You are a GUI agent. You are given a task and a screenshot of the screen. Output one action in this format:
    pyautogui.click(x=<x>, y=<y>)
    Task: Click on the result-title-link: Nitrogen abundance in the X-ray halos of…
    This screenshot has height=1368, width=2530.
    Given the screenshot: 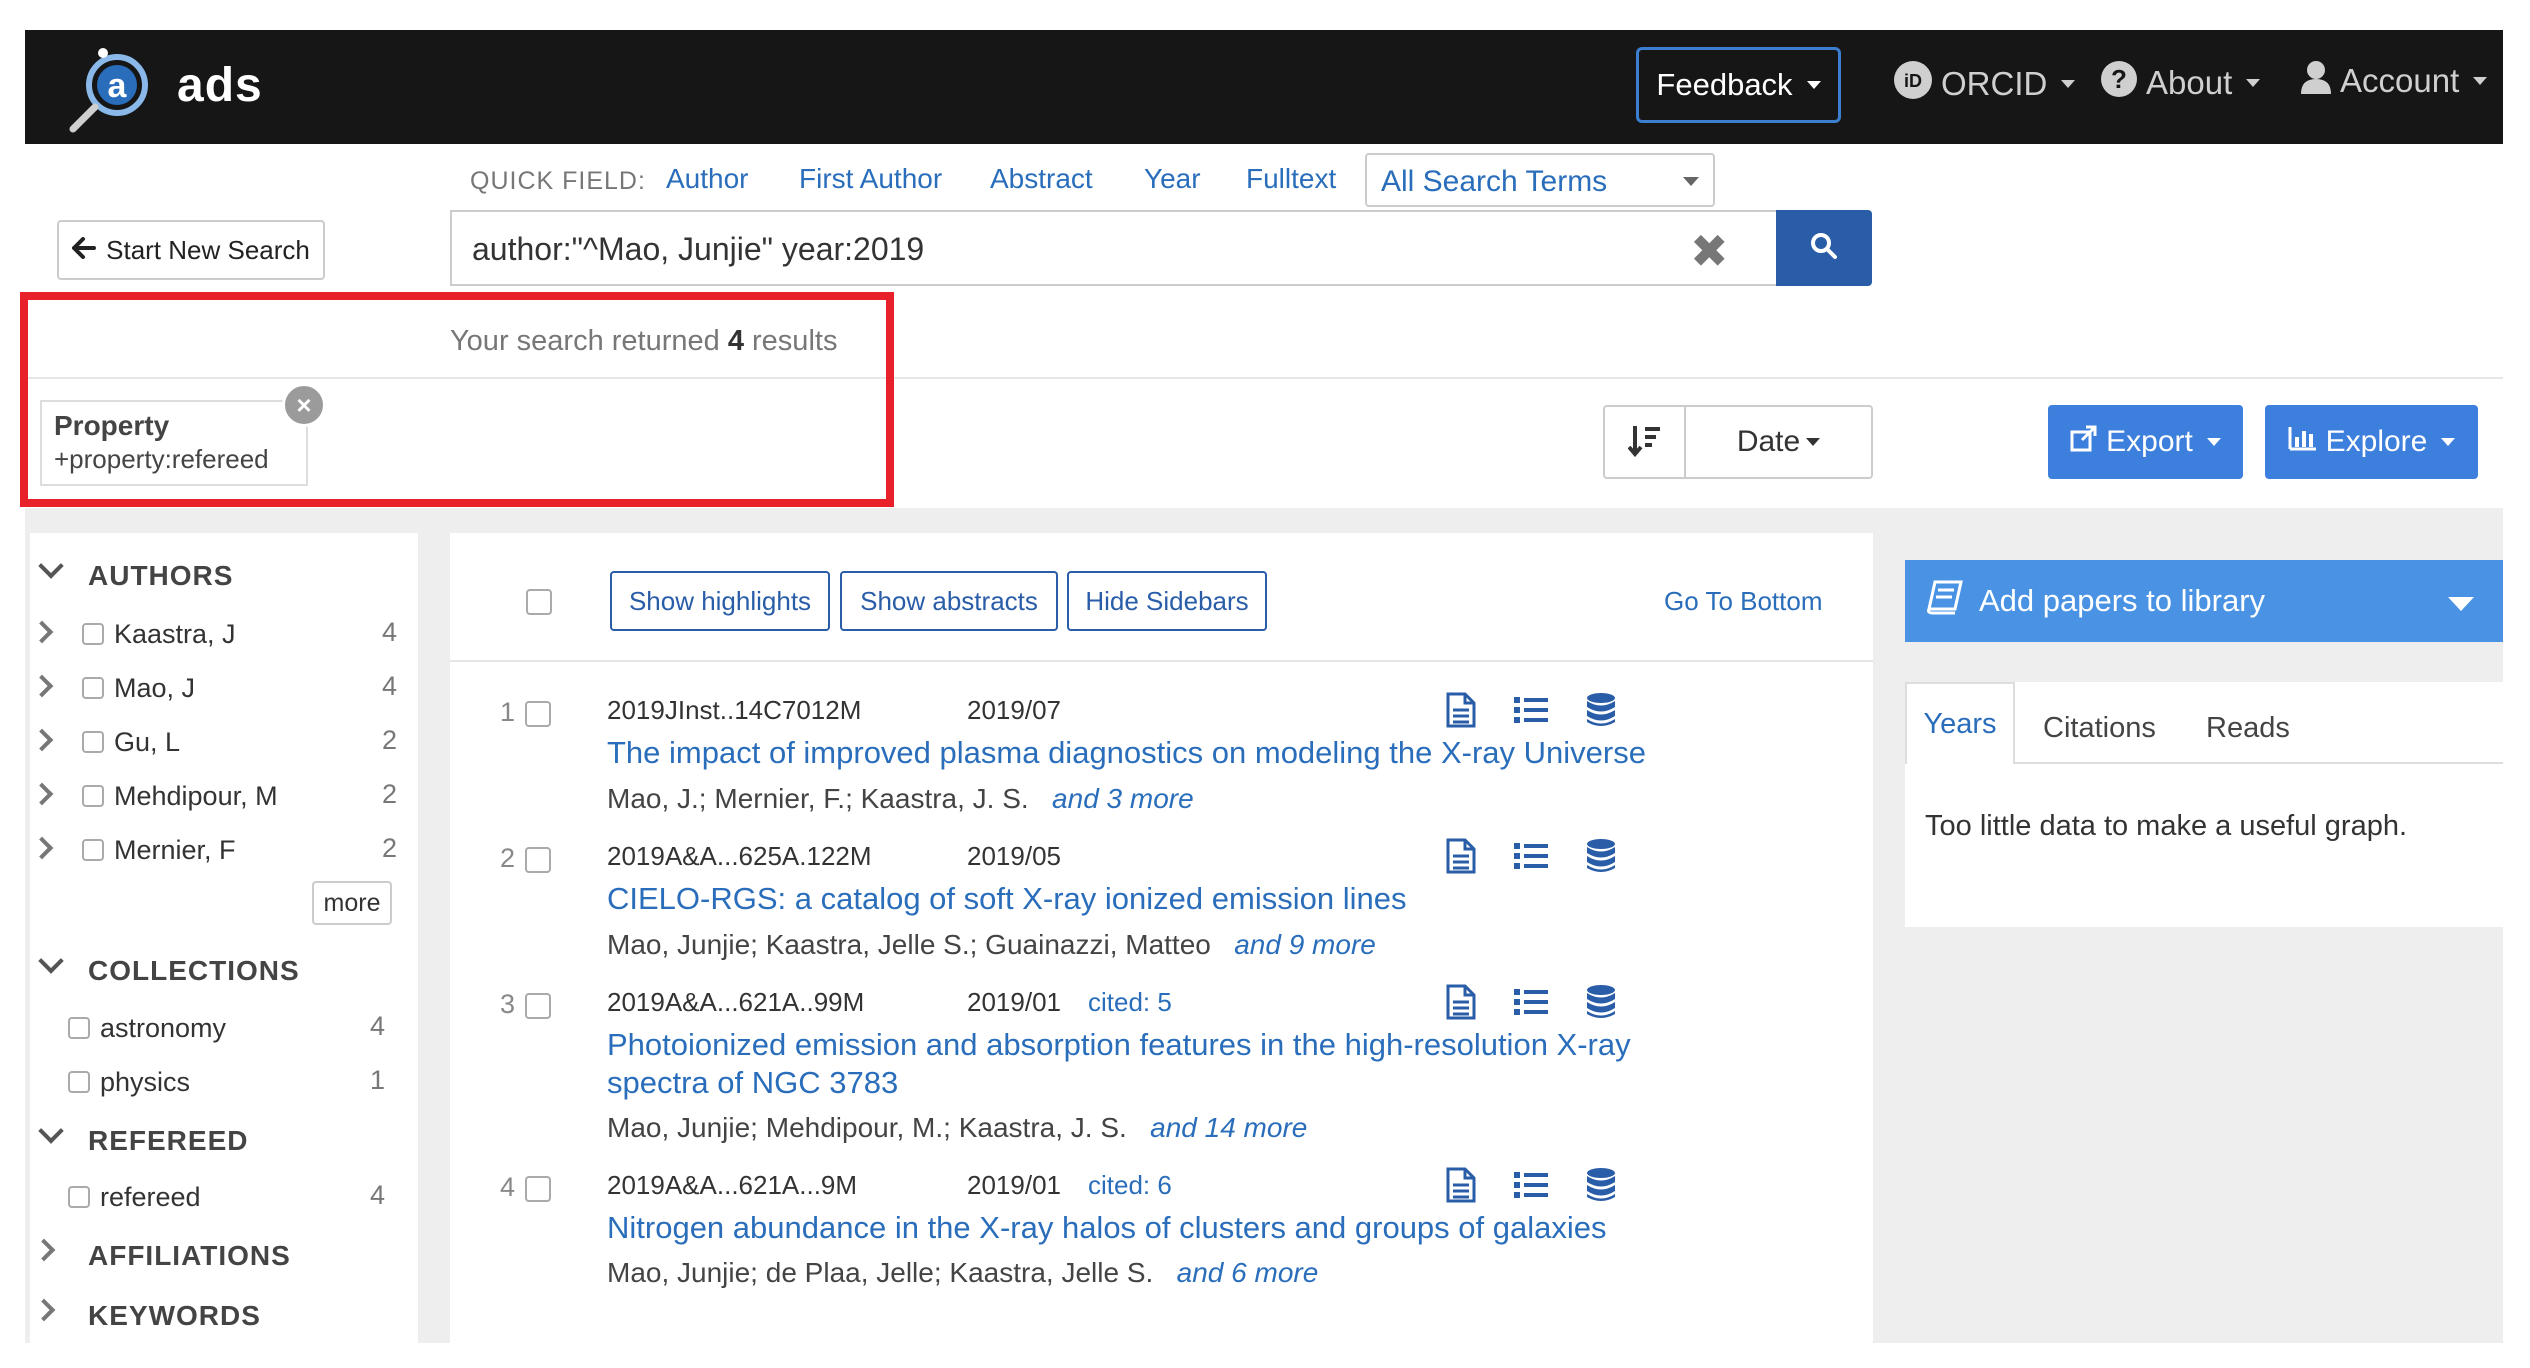 What is the action you would take?
    pyautogui.click(x=1107, y=1228)
    